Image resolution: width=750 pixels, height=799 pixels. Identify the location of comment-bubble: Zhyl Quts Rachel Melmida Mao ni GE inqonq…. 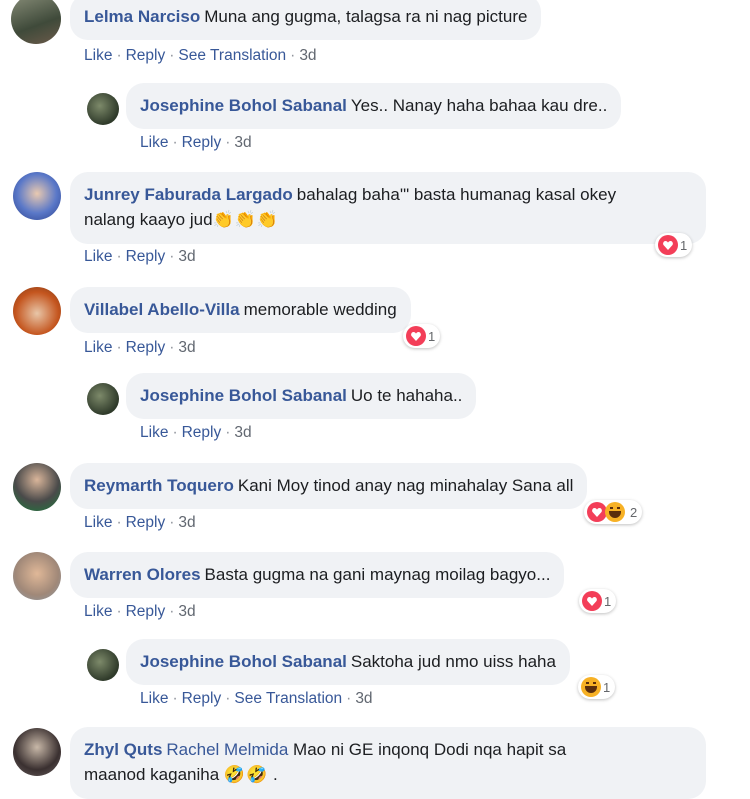
(388, 763).